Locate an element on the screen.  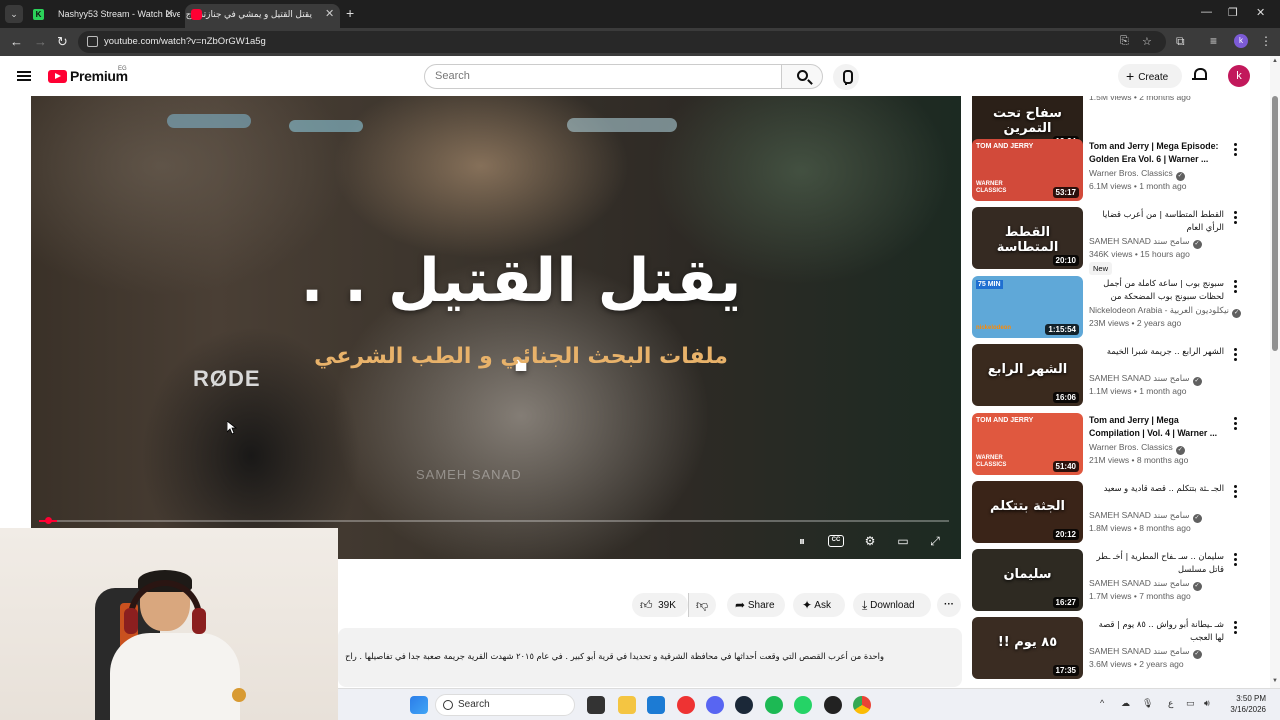
obs-icon is located at coordinates (833, 705).